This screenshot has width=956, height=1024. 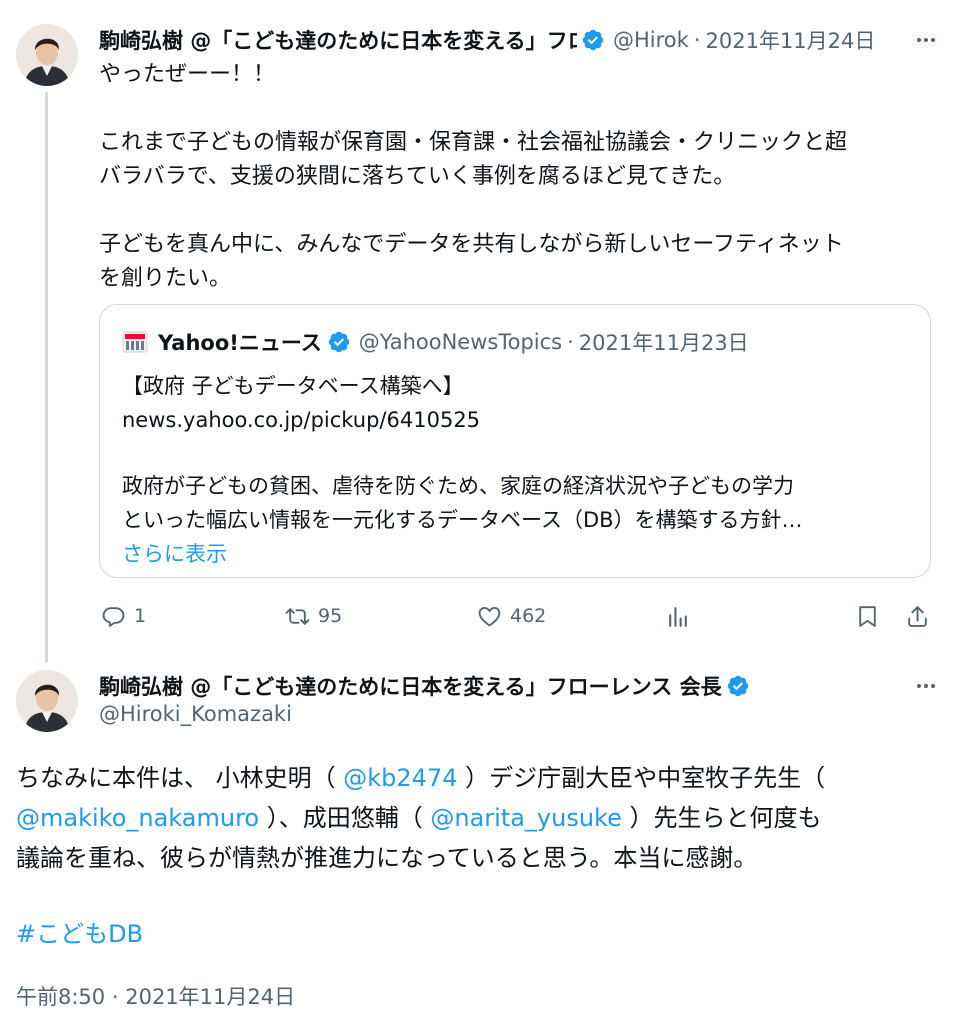 What do you see at coordinates (721, 818) in the screenshot?
I see `text-segment: ）先生らと何度も` at bounding box center [721, 818].